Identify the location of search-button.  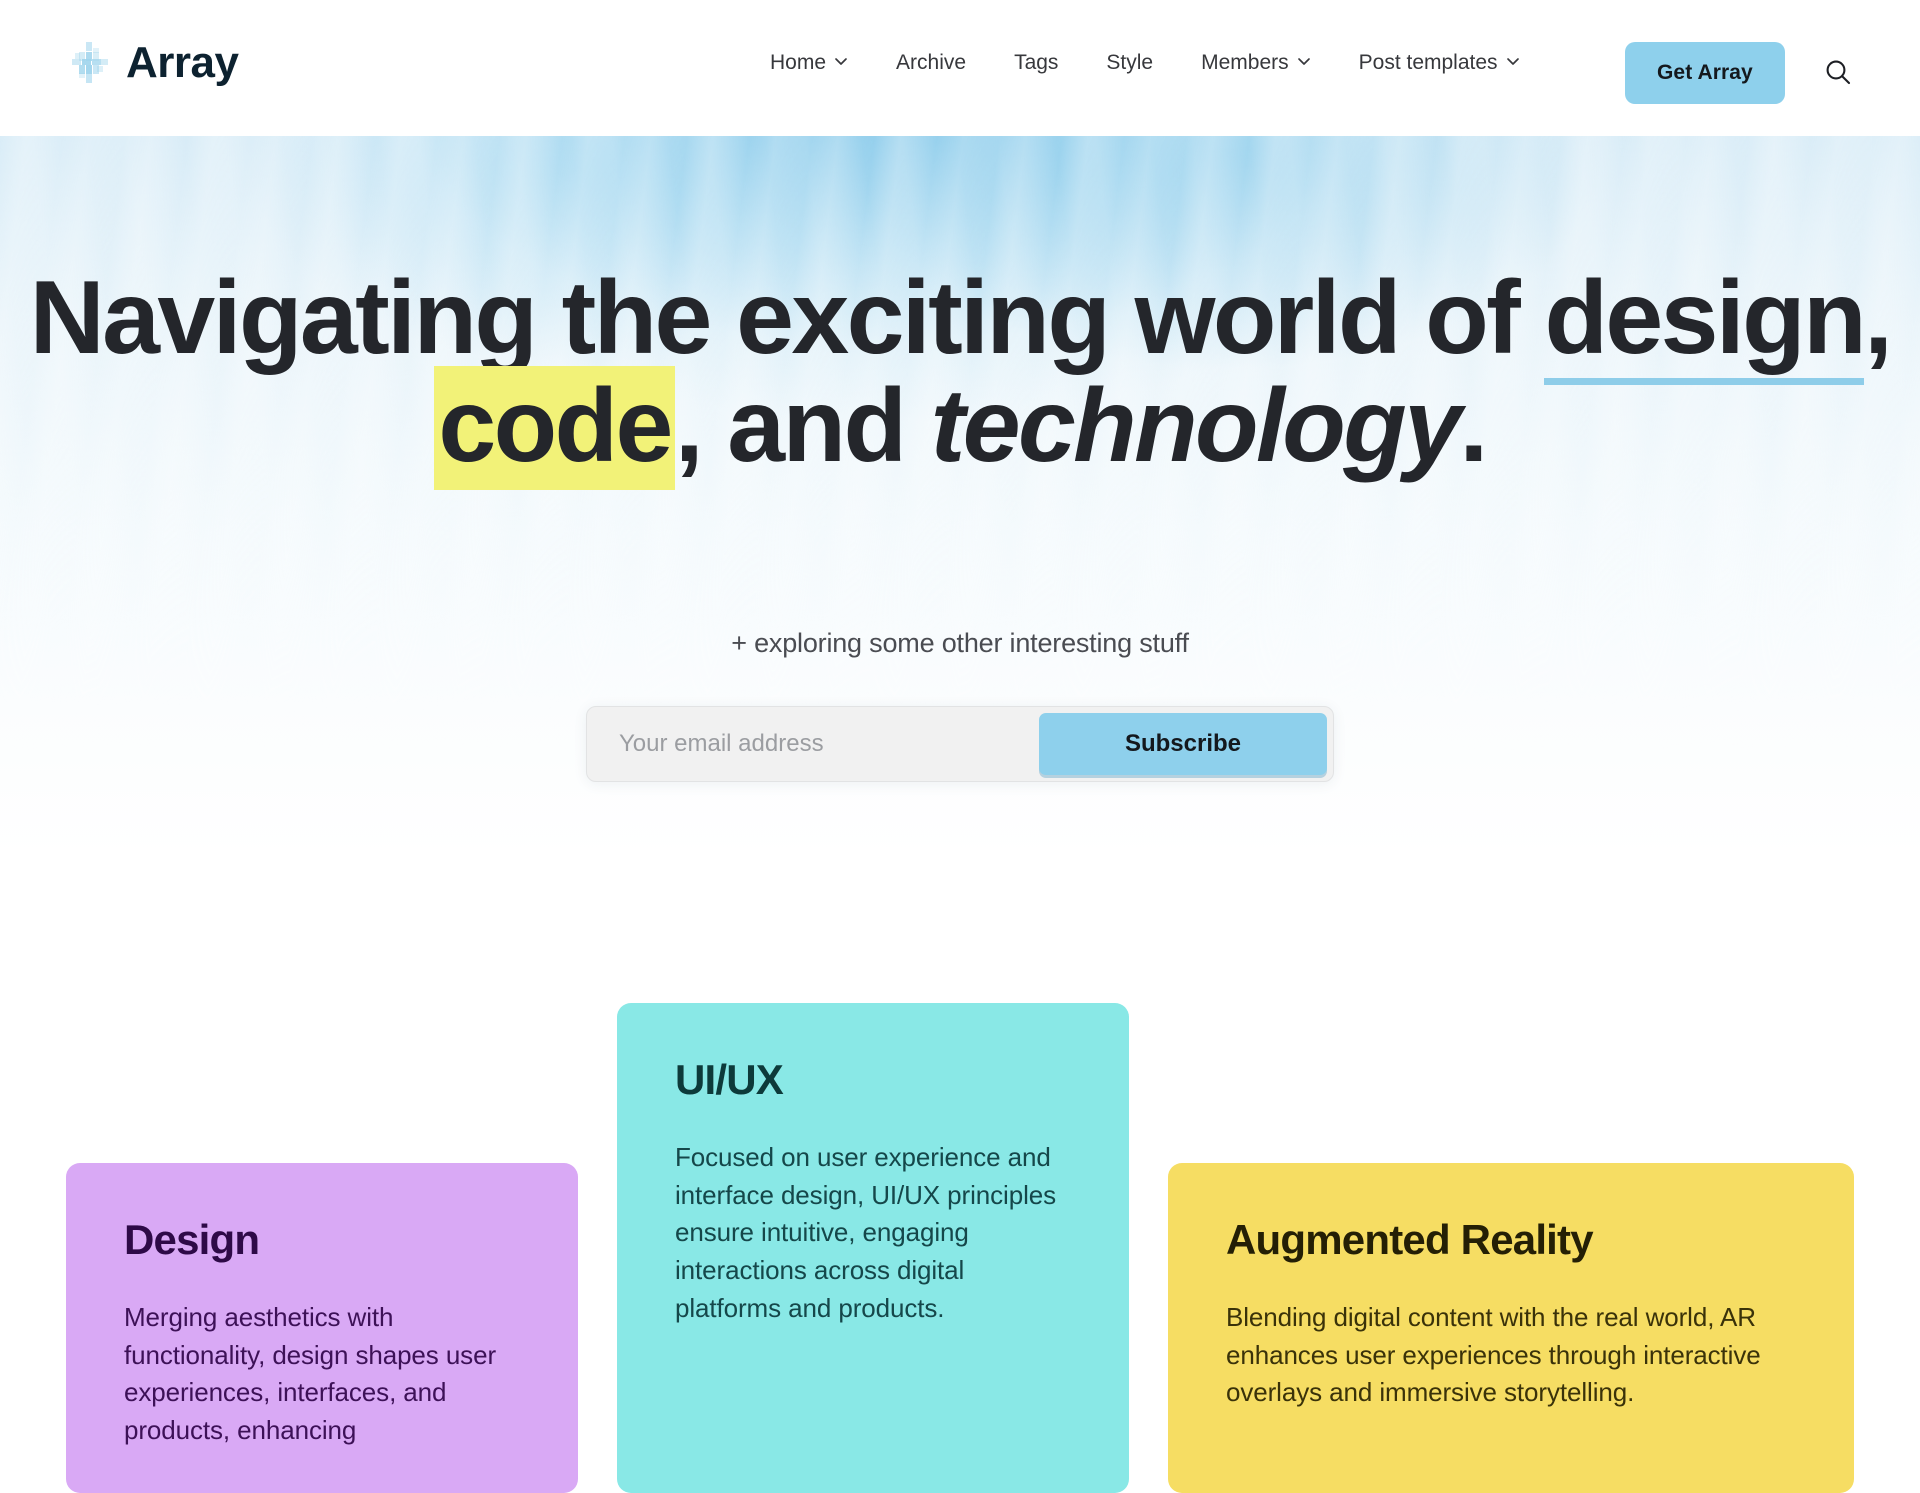
(1838, 73).